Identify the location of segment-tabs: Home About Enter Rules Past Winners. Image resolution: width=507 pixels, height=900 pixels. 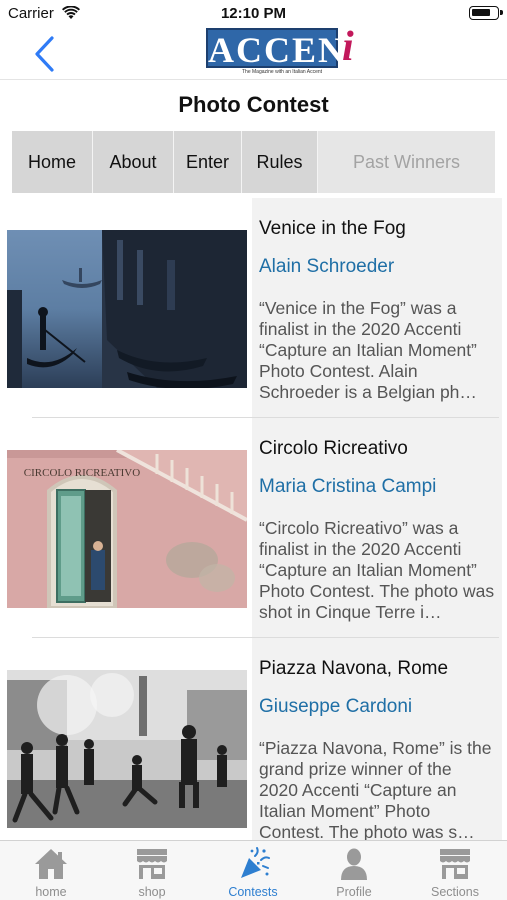
(253, 162).